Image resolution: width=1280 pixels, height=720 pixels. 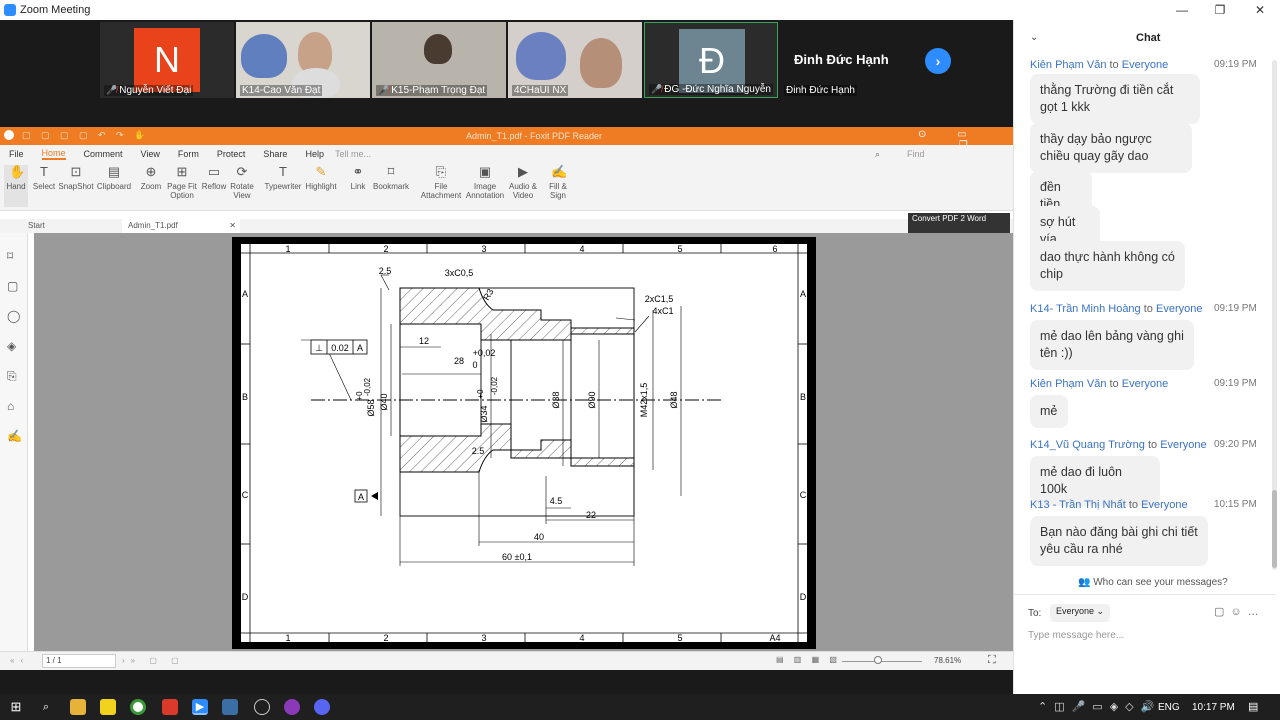 I want to click on highlight-tool: ✎ Highlight, so click(x=321, y=178).